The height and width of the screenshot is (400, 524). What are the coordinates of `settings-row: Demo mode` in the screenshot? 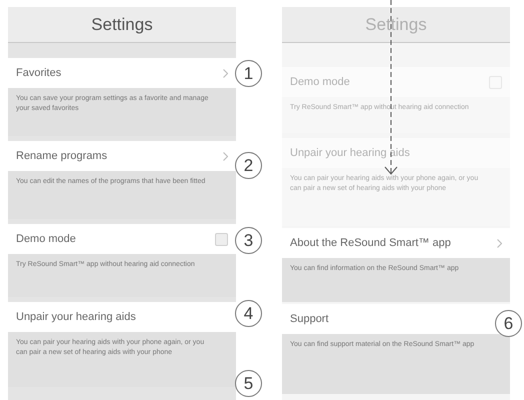 It's located at (122, 239).